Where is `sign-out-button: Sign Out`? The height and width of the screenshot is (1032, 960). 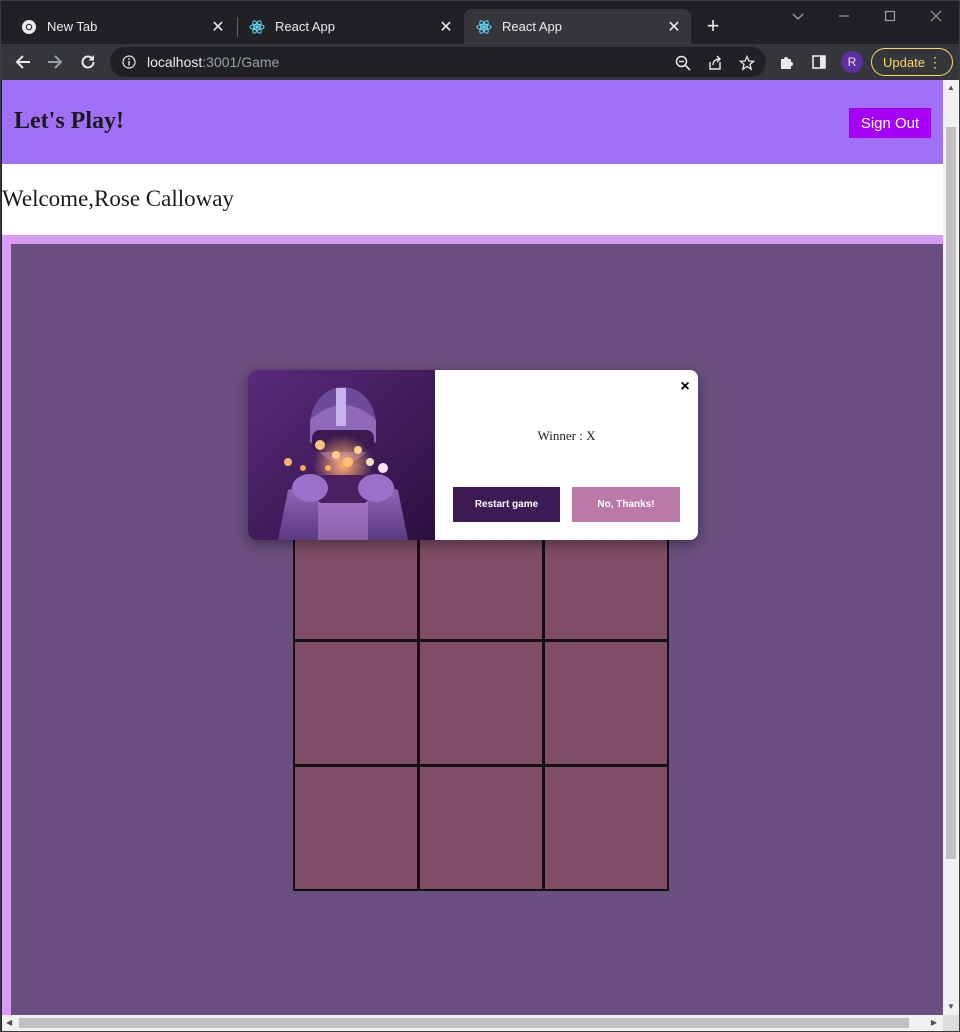
sign-out-button: Sign Out is located at coordinates (890, 123).